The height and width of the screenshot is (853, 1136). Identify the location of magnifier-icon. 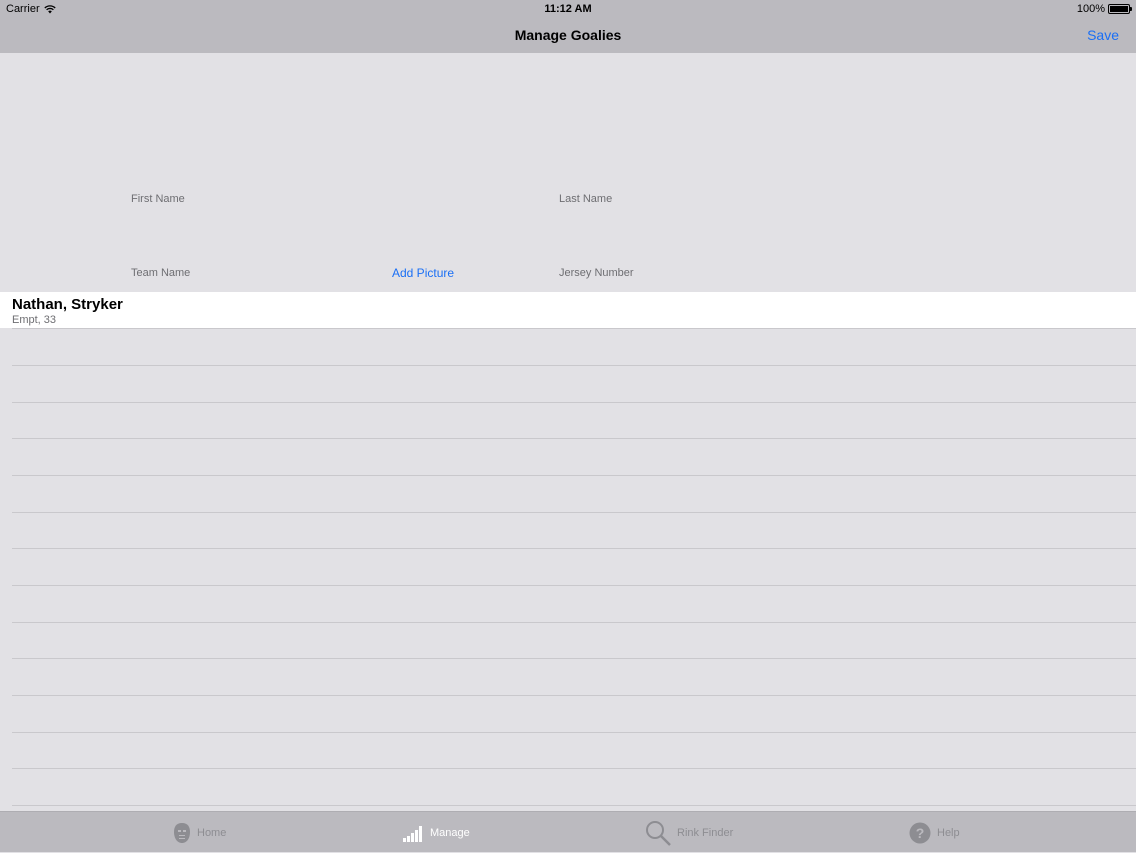
(658, 833).